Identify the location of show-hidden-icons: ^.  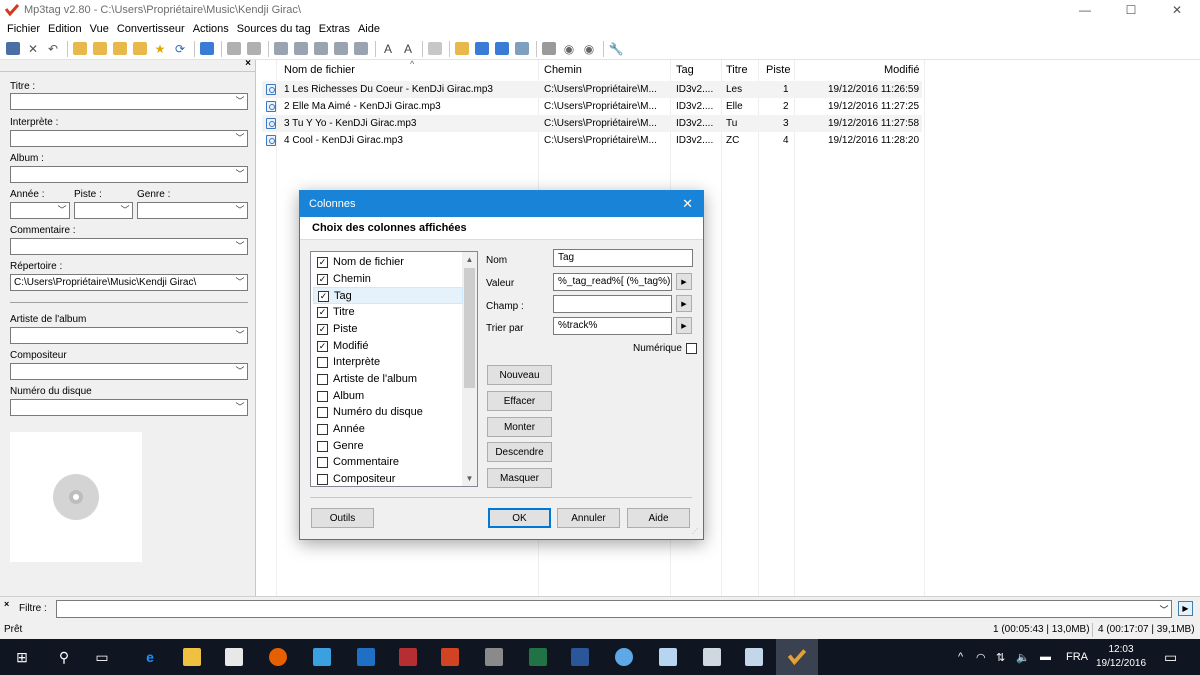
(960, 657).